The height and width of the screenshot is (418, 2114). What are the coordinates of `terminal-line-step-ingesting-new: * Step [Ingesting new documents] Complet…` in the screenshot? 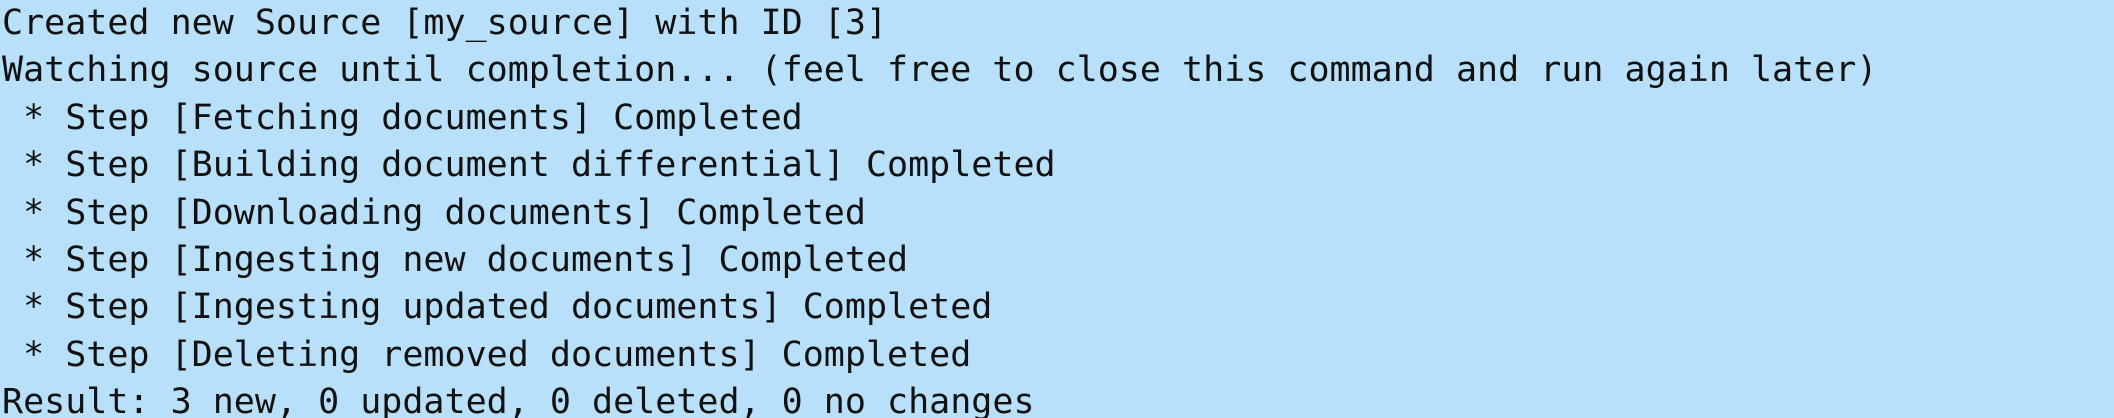 It's located at (455, 259).